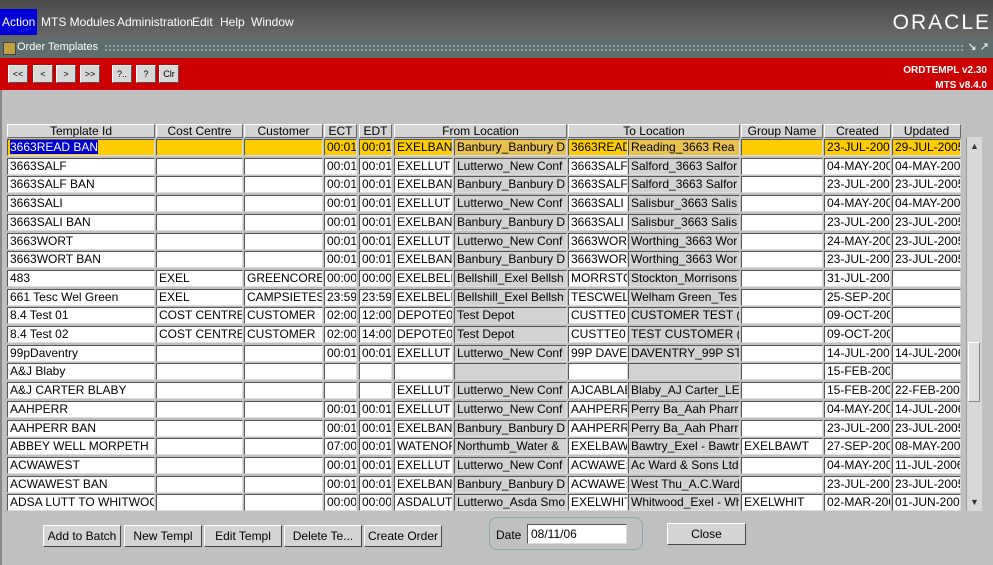  Describe the element at coordinates (243, 536) in the screenshot. I see `edit-template-button: Edit Templ` at that location.